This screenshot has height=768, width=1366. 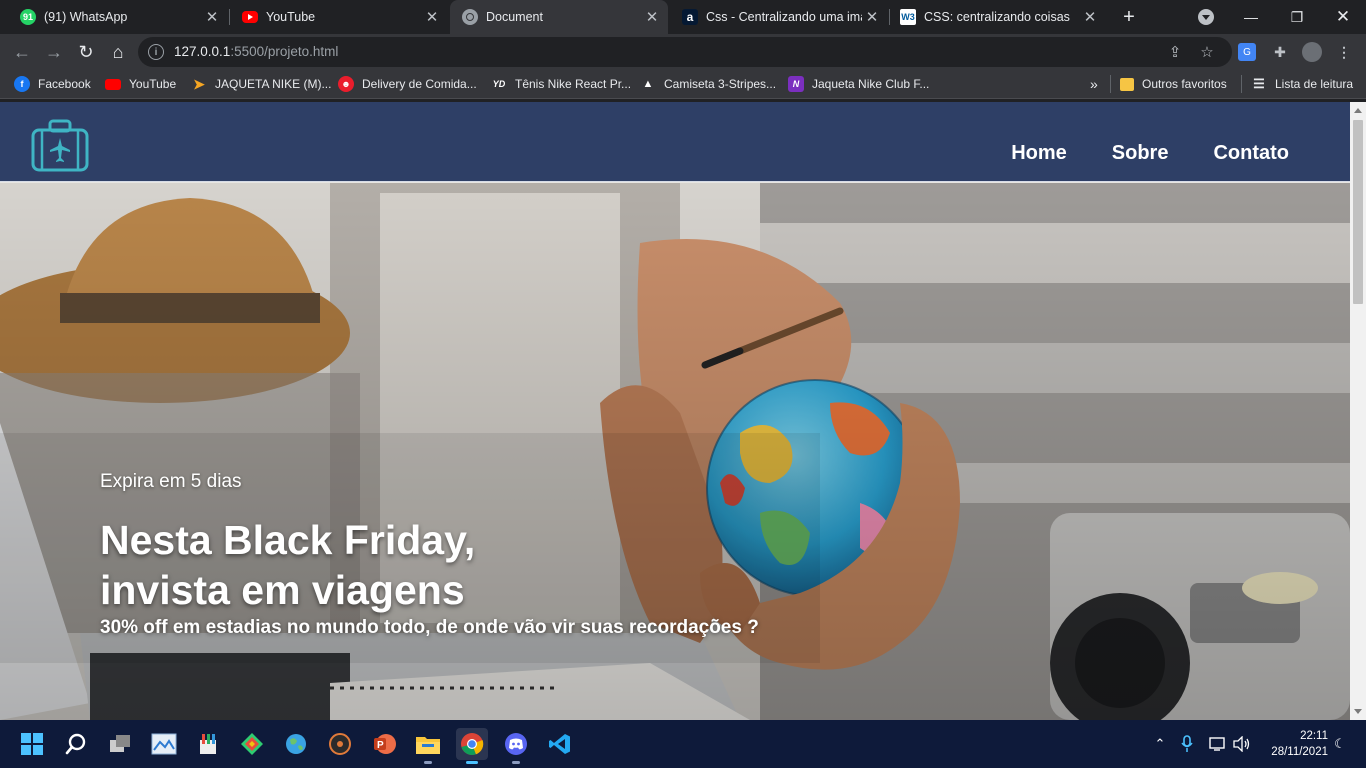 I want to click on scroll-down-arrow-icon, so click(x=1358, y=711).